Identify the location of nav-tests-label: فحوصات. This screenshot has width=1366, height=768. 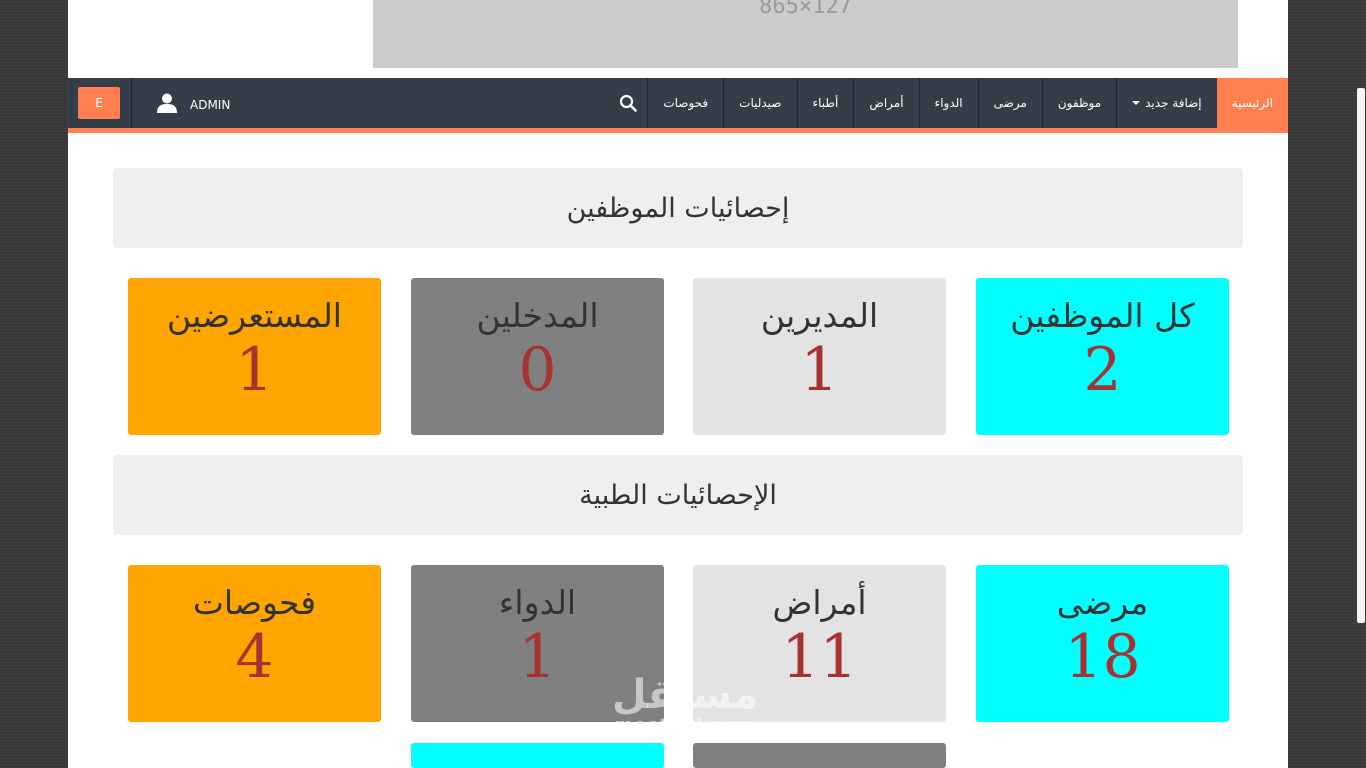
(686, 103).